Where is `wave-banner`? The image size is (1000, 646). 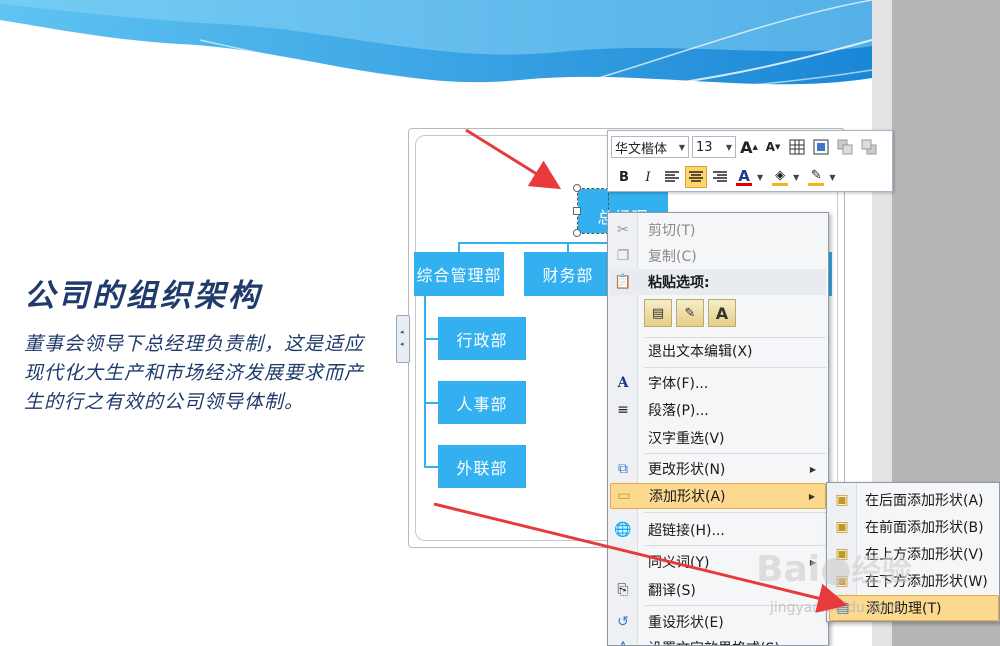 wave-banner is located at coordinates (436, 50).